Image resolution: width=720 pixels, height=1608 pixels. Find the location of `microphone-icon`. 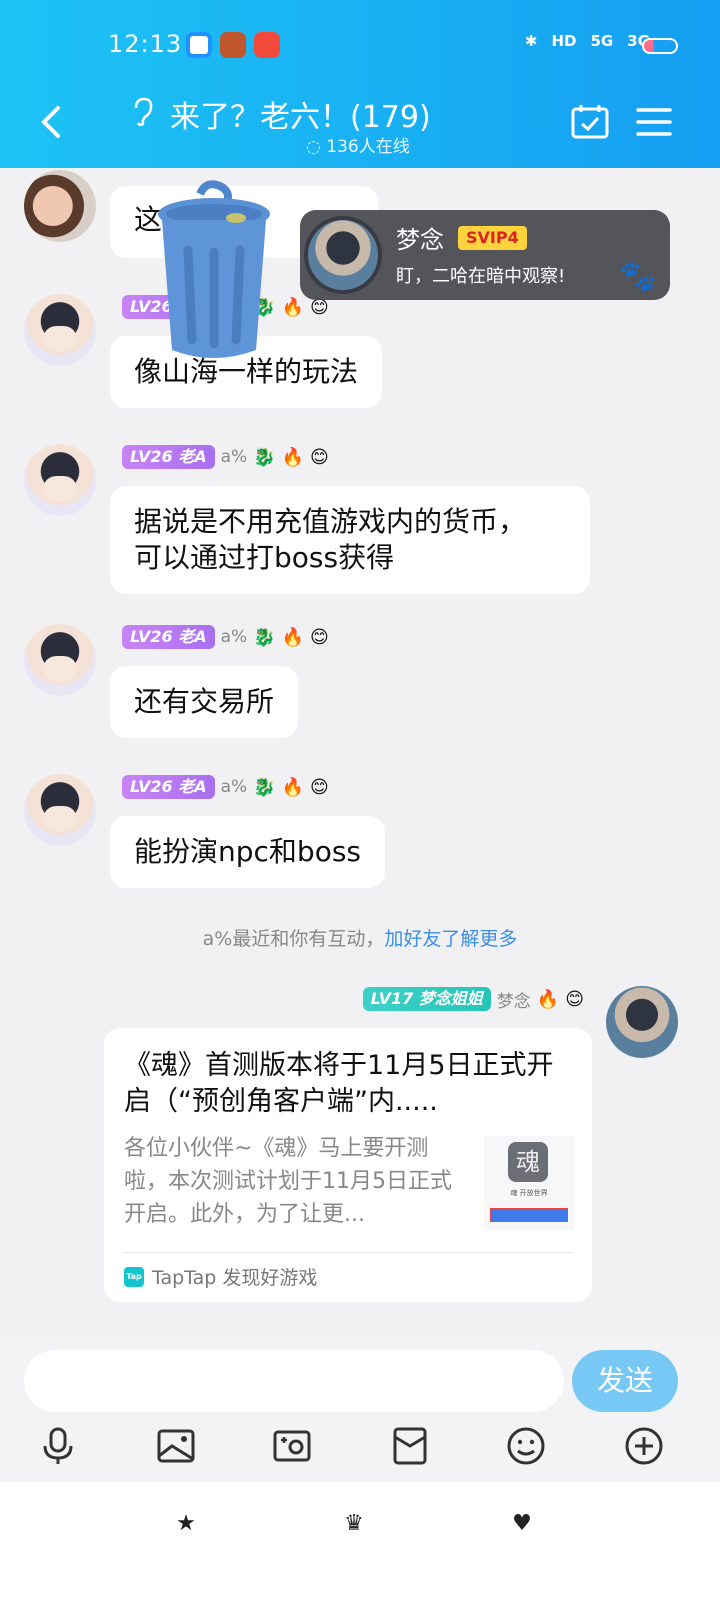

microphone-icon is located at coordinates (58, 1445).